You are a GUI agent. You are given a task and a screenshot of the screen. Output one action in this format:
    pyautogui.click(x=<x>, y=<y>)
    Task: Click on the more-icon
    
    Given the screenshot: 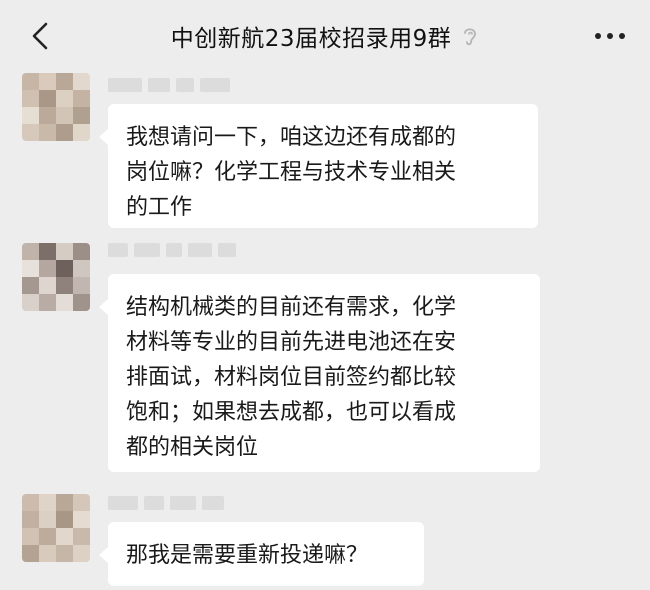 What is the action you would take?
    pyautogui.click(x=610, y=36)
    